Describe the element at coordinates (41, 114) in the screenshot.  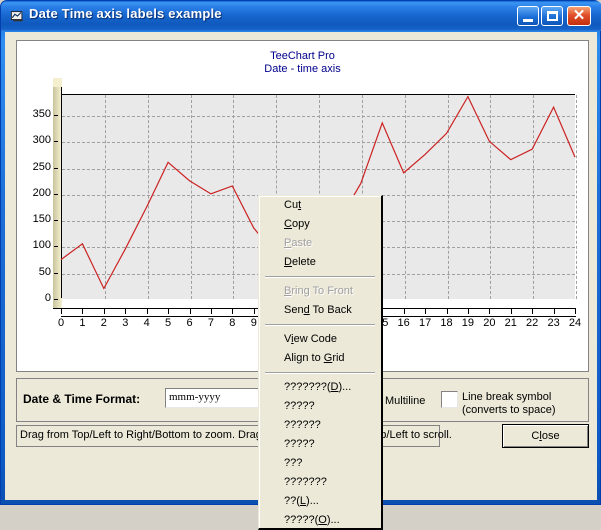
I see `y-tick-label: 350` at that location.